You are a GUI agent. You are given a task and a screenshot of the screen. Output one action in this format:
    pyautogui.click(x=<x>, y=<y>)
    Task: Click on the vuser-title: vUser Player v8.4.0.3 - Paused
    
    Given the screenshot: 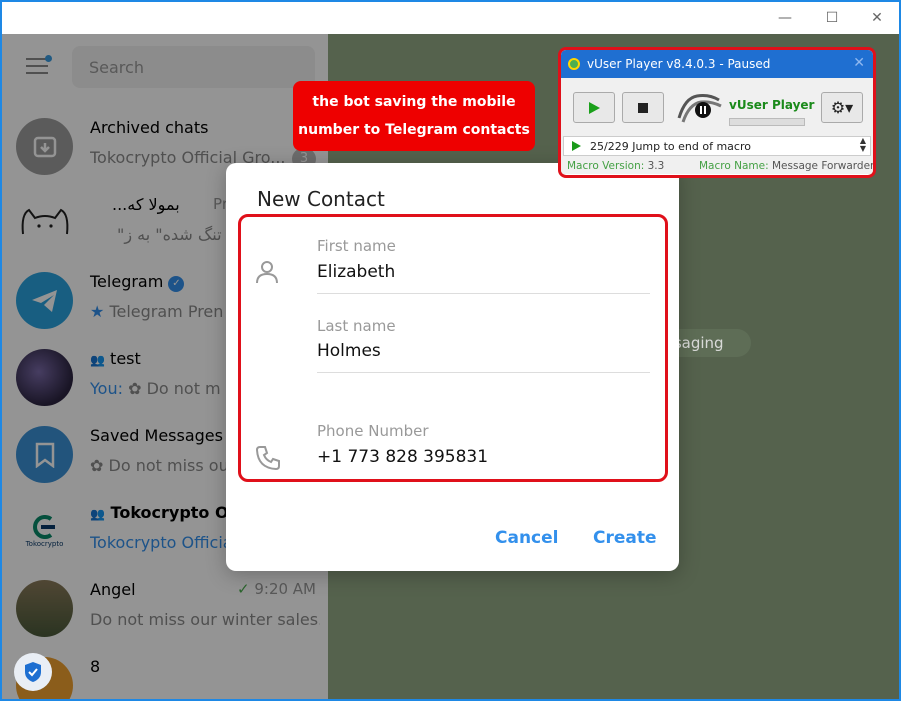 What is the action you would take?
    pyautogui.click(x=679, y=64)
    